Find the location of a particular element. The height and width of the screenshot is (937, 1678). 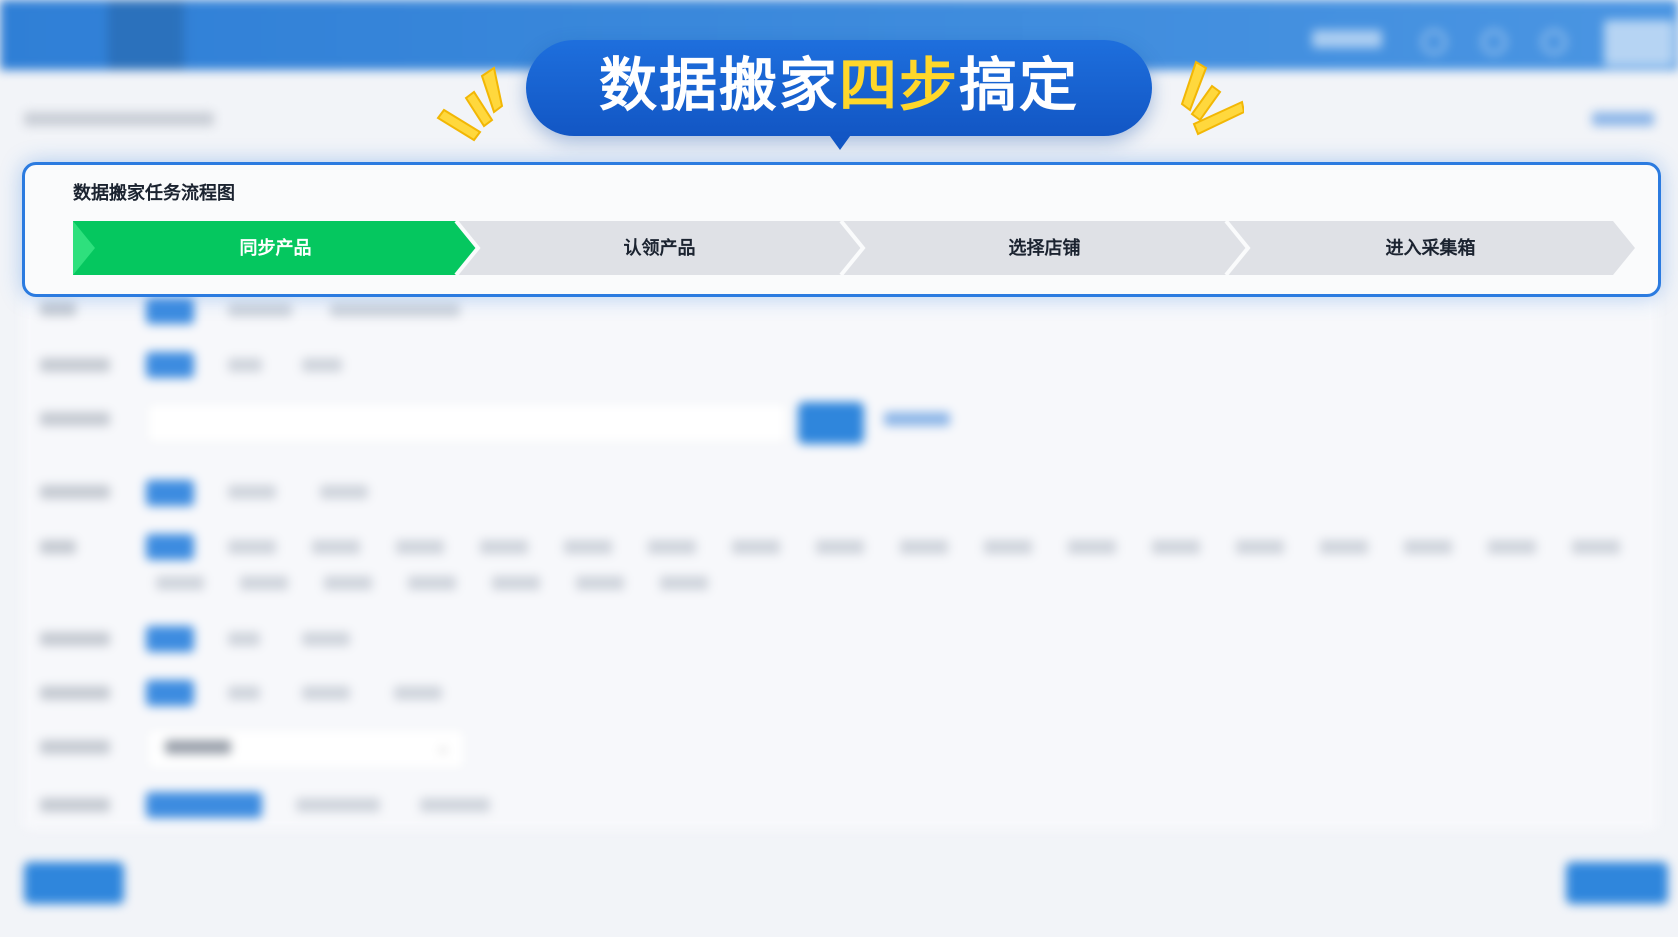

flow-title: 数据搬家任务流程图 is located at coordinates (154, 193).